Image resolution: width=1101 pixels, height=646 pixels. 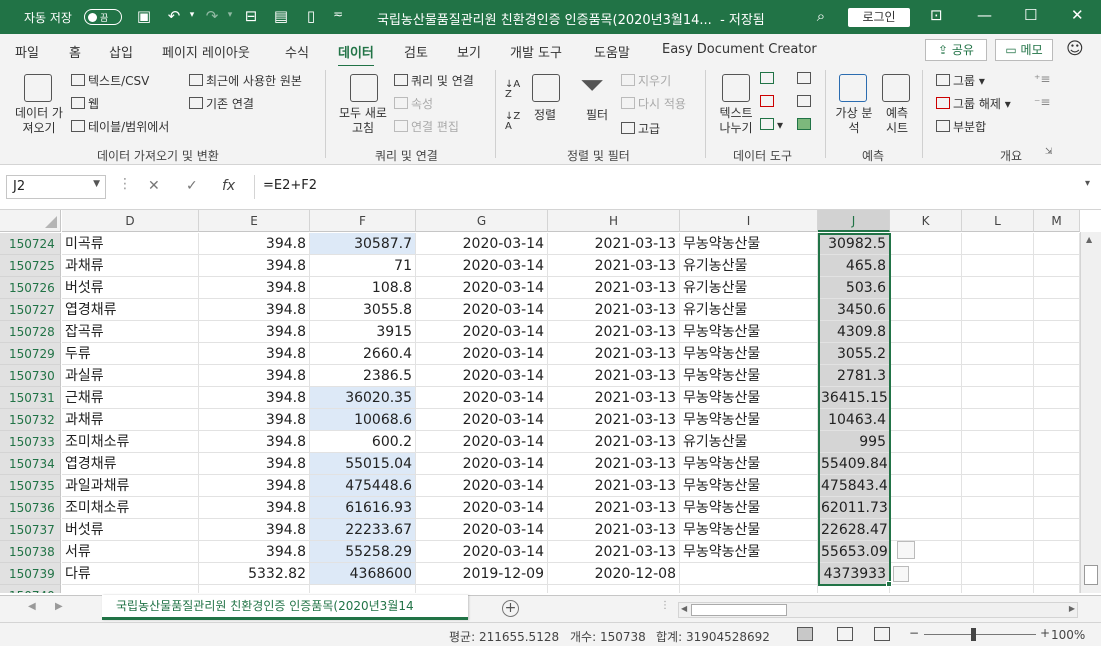 I want to click on cell-f: 55015.04, so click(x=363, y=464).